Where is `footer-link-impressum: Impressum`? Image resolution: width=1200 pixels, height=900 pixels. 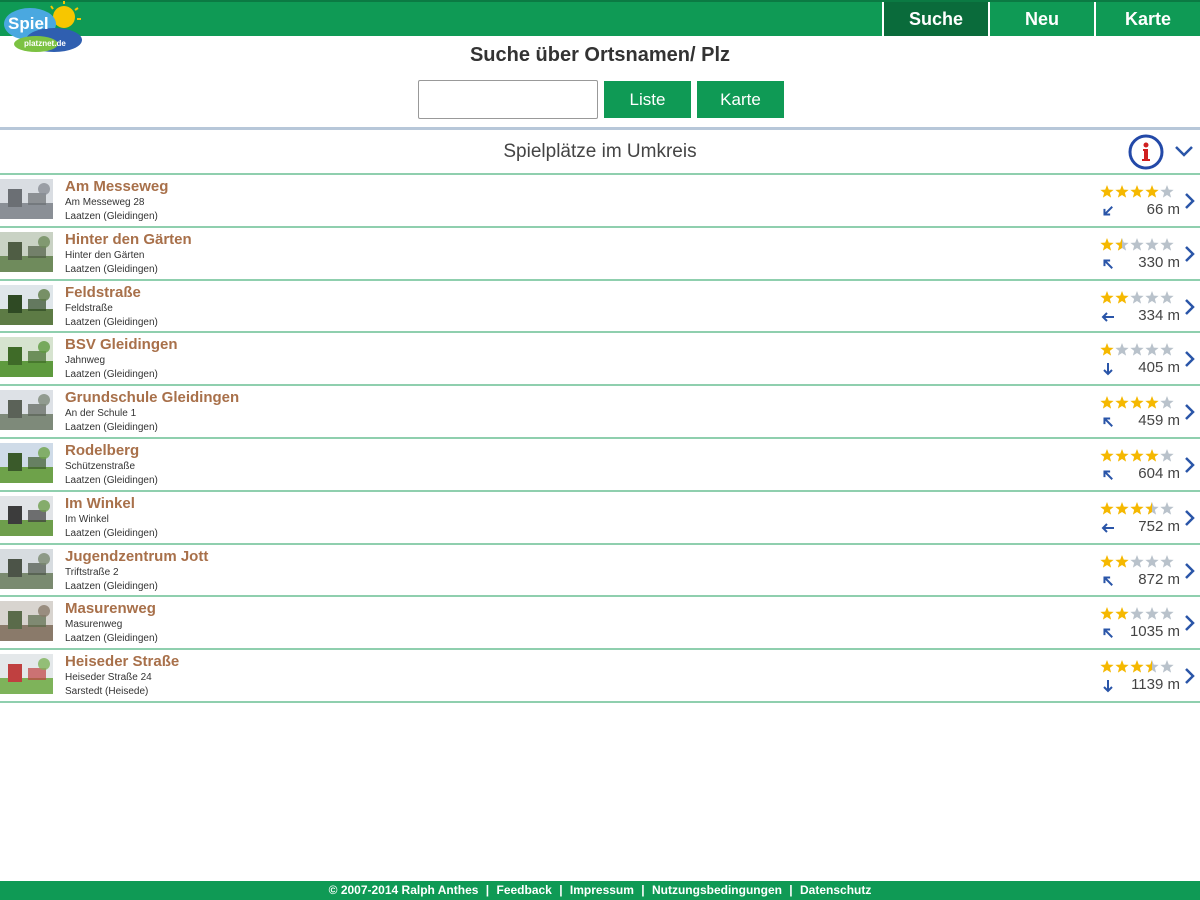 footer-link-impressum: Impressum is located at coordinates (602, 890).